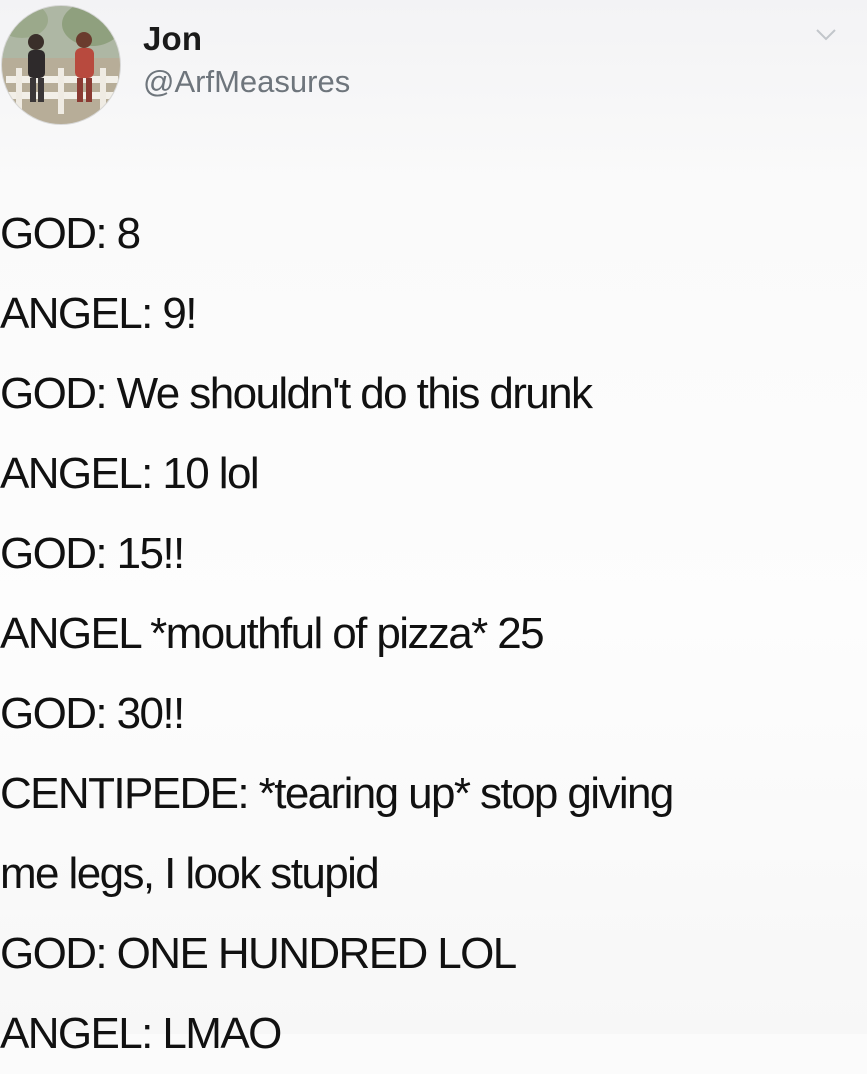 Image resolution: width=867 pixels, height=1074 pixels. I want to click on tweet-line: ANGEL: 9!, so click(99, 313).